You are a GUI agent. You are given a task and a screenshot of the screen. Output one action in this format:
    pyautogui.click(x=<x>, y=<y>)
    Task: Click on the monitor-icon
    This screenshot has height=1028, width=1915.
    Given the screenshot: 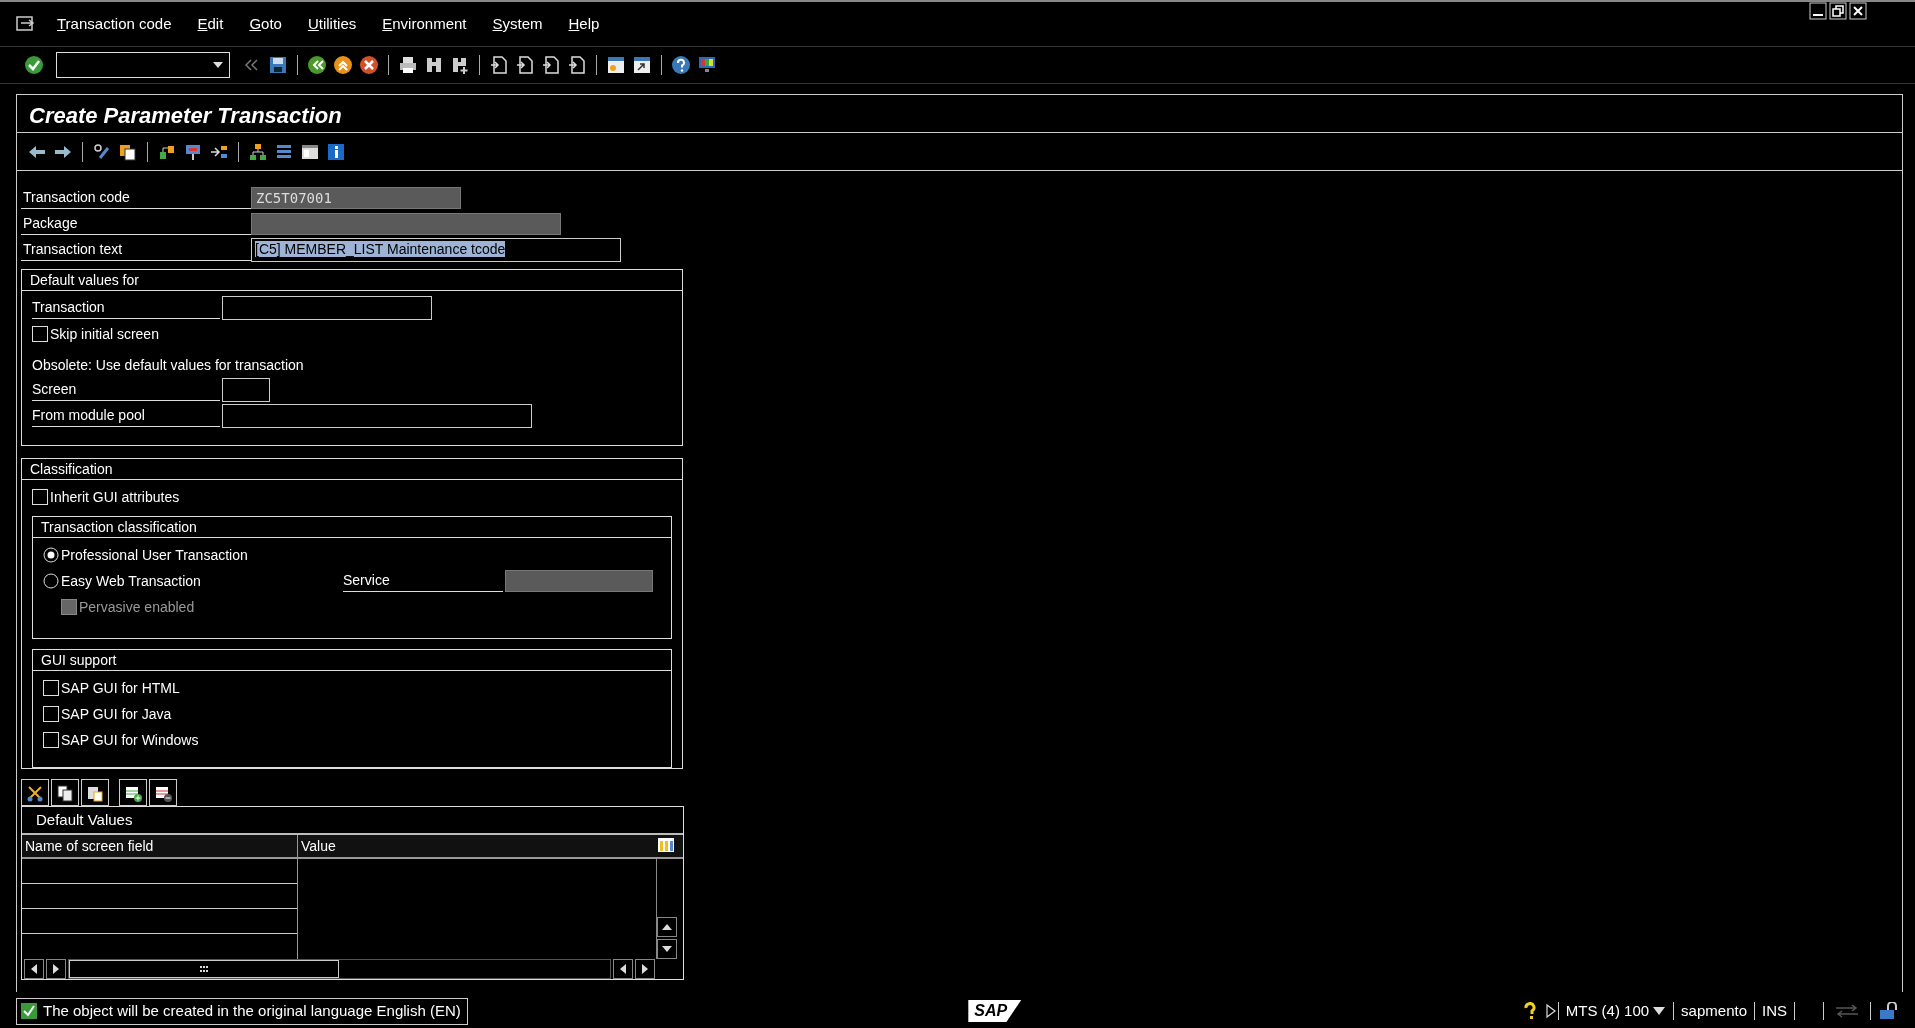 What is the action you would take?
    pyautogui.click(x=707, y=65)
    